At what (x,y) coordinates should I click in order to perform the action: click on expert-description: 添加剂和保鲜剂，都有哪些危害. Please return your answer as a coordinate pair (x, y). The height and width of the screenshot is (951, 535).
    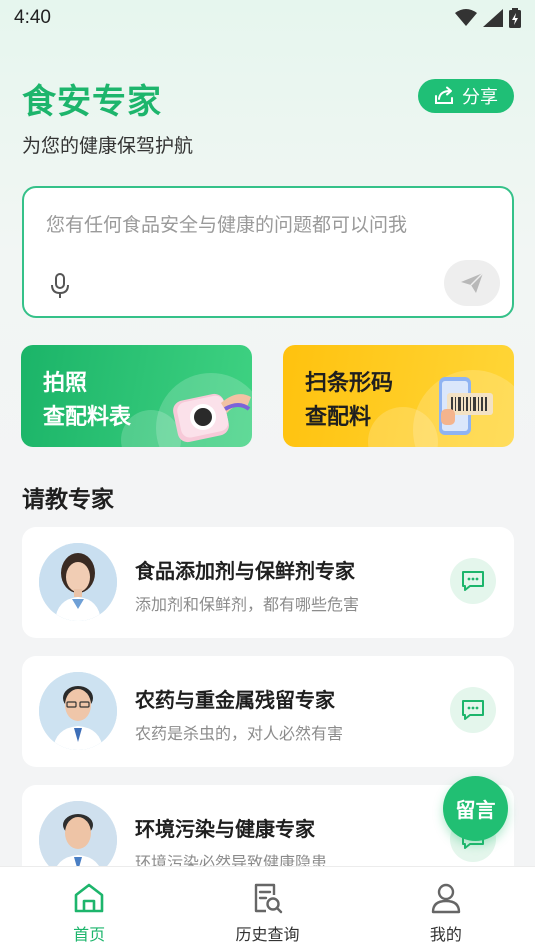
    Looking at the image, I should click on (247, 604).